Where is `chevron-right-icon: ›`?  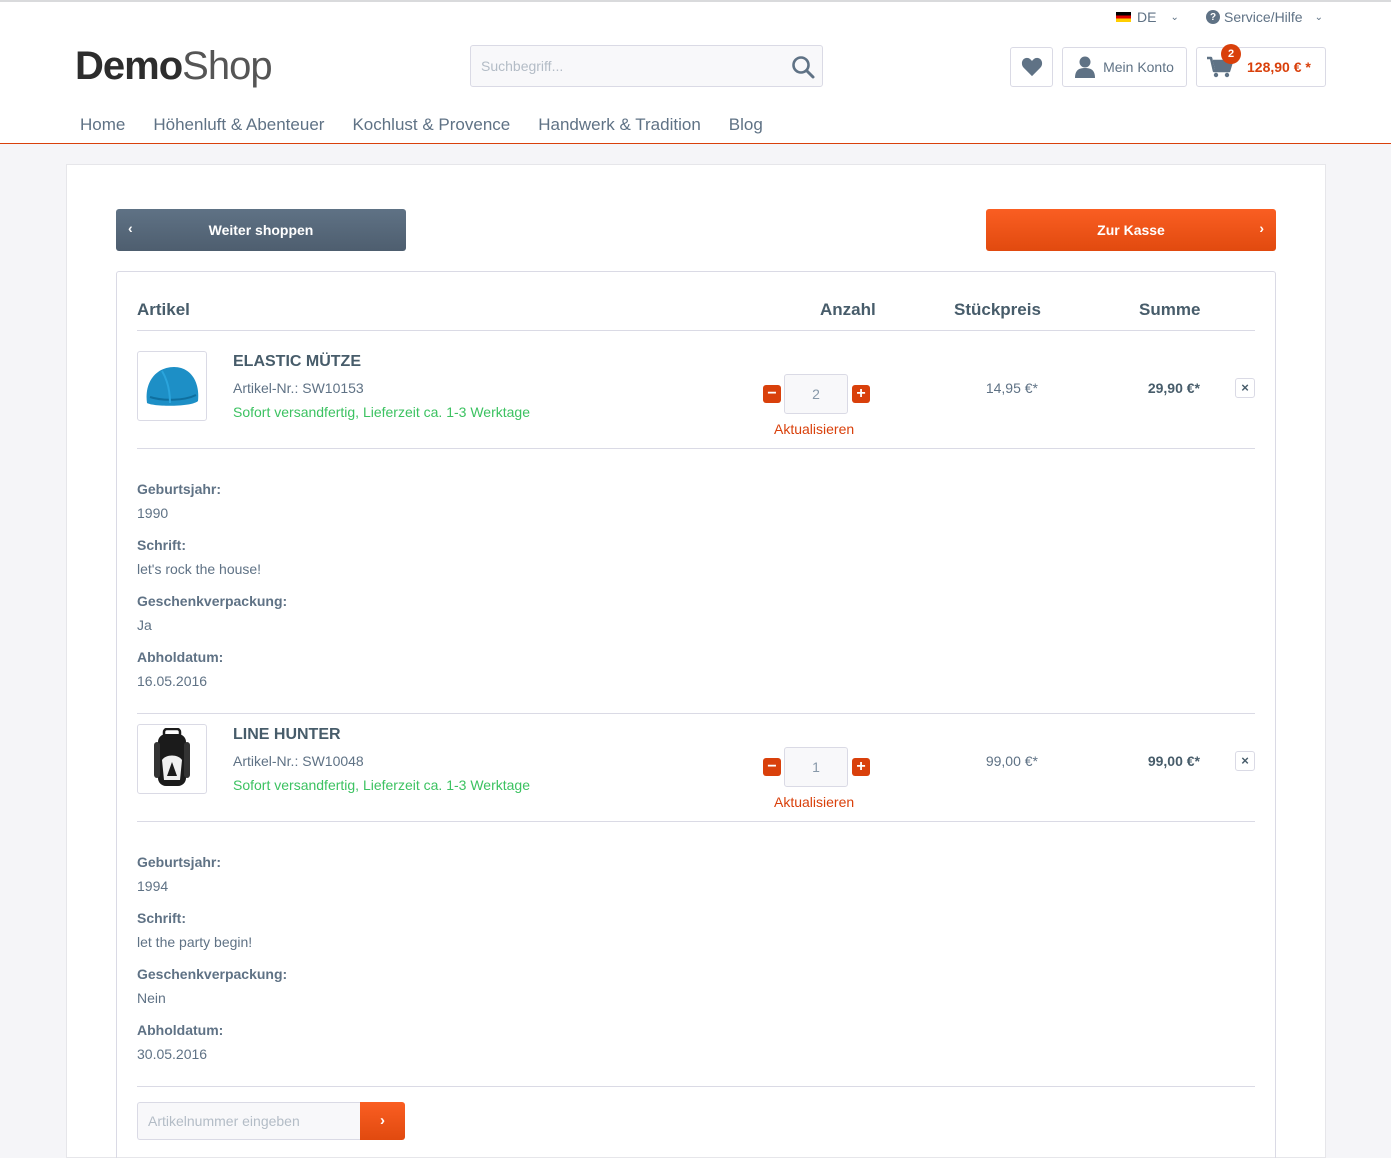 chevron-right-icon: › is located at coordinates (1261, 228).